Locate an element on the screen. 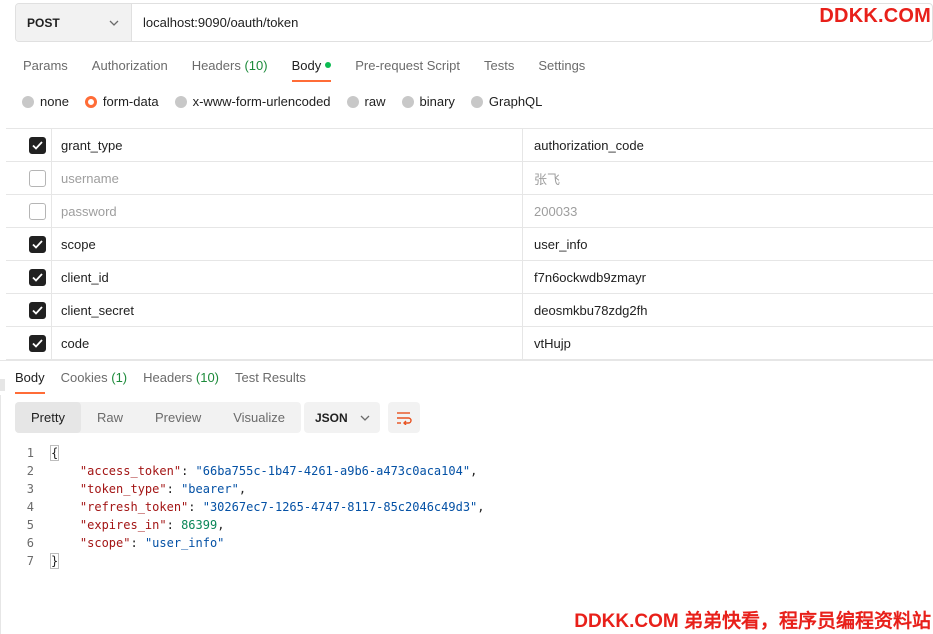 The image size is (933, 634). param-key: code is located at coordinates (287, 343).